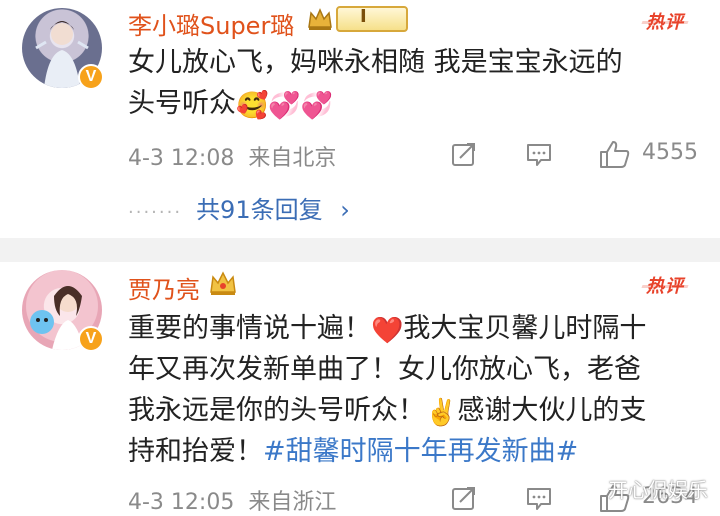  What do you see at coordinates (658, 490) in the screenshot?
I see `watermark: 开心侃娱乐` at bounding box center [658, 490].